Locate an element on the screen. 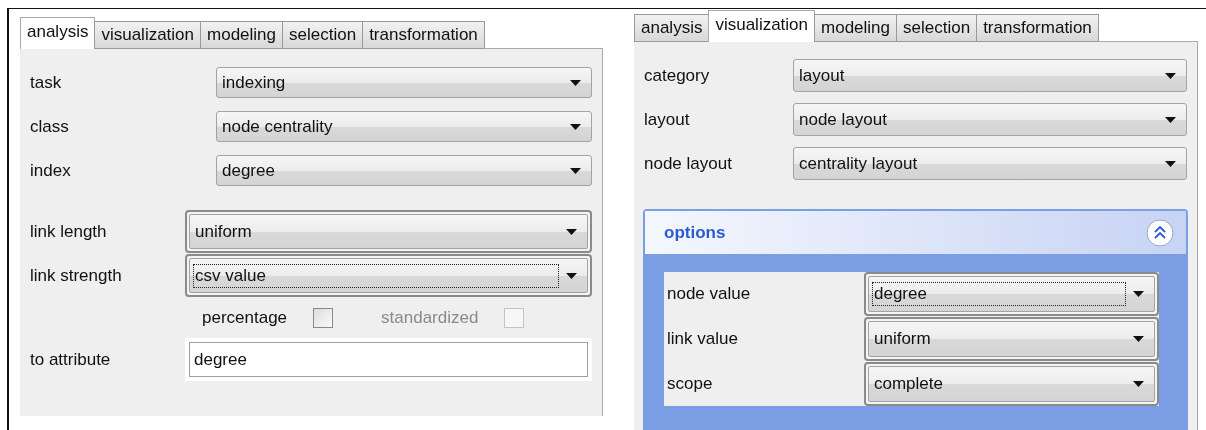 This screenshot has width=1206, height=430. dropdown: node centrality is located at coordinates (404, 126).